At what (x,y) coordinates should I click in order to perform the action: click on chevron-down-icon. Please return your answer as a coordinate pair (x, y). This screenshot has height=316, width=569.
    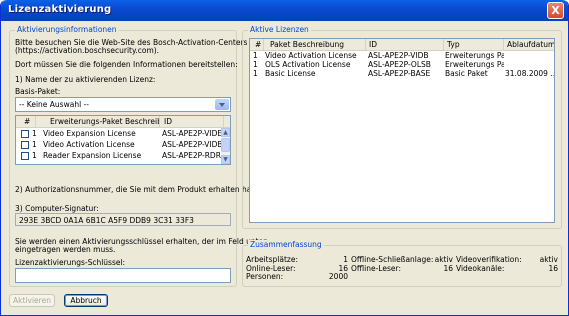
    Looking at the image, I should click on (222, 104).